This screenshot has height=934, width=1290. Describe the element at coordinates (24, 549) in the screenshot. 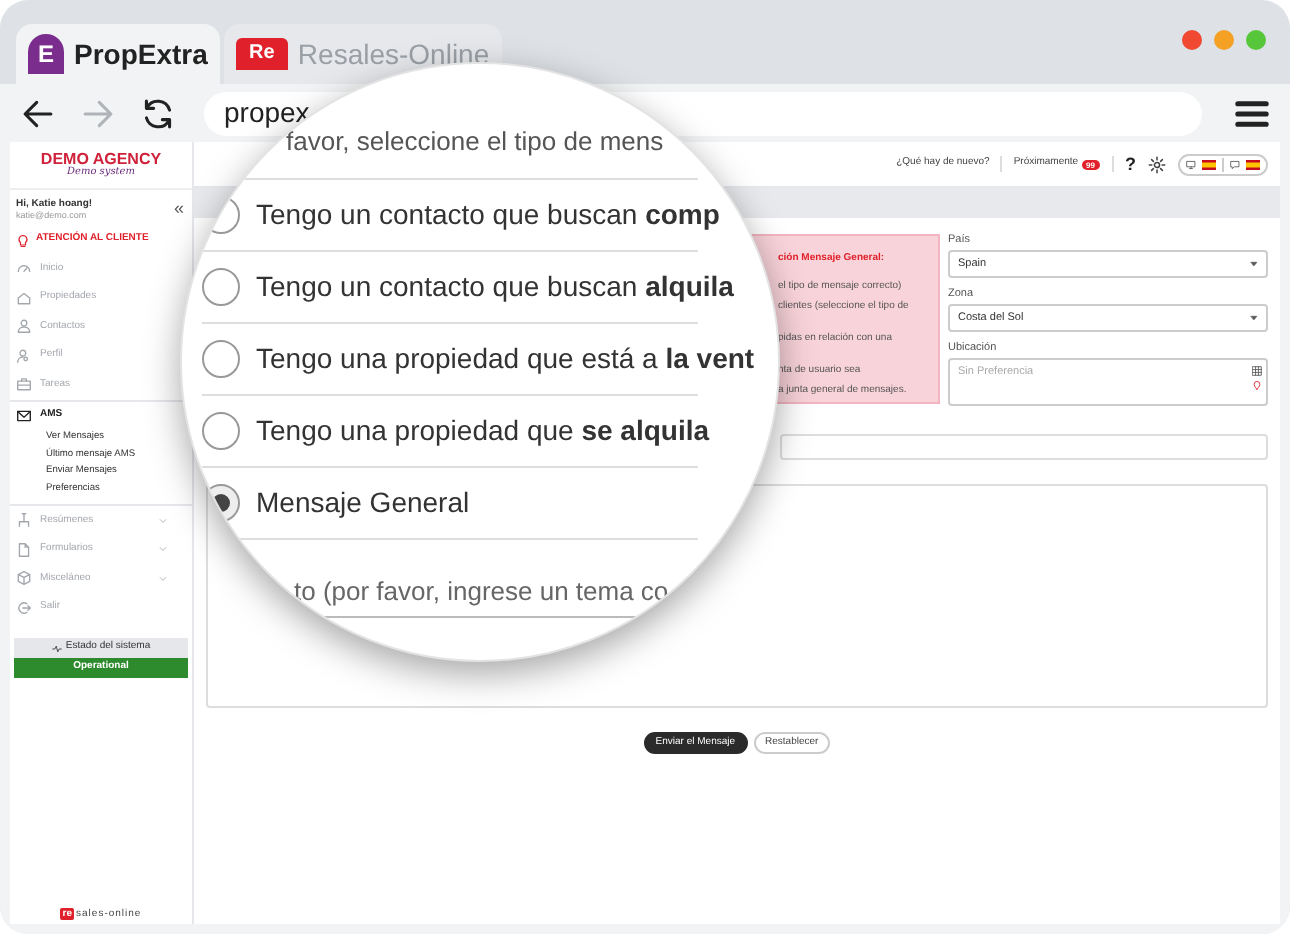

I see `document-icon` at that location.